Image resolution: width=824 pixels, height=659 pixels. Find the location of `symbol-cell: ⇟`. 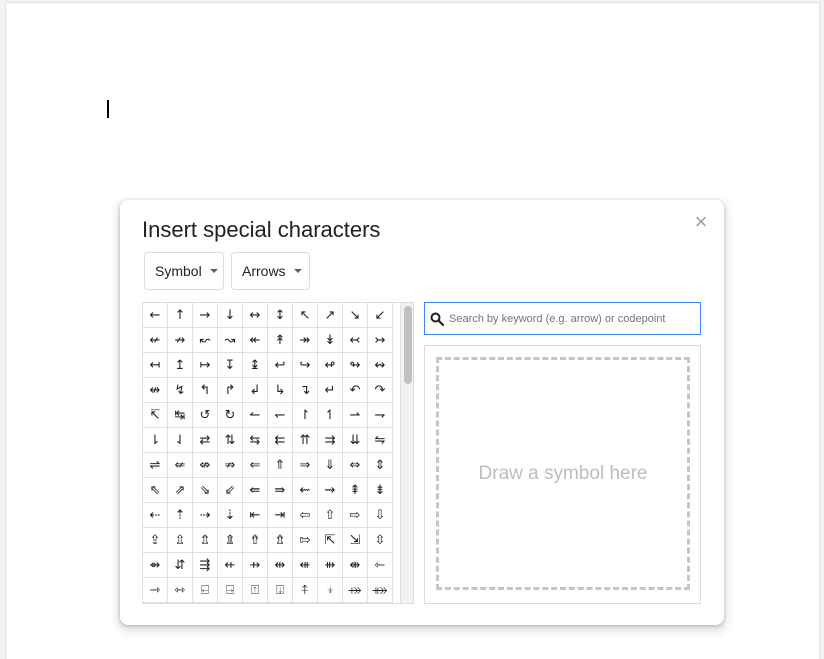

symbol-cell: ⇟ is located at coordinates (380, 490).